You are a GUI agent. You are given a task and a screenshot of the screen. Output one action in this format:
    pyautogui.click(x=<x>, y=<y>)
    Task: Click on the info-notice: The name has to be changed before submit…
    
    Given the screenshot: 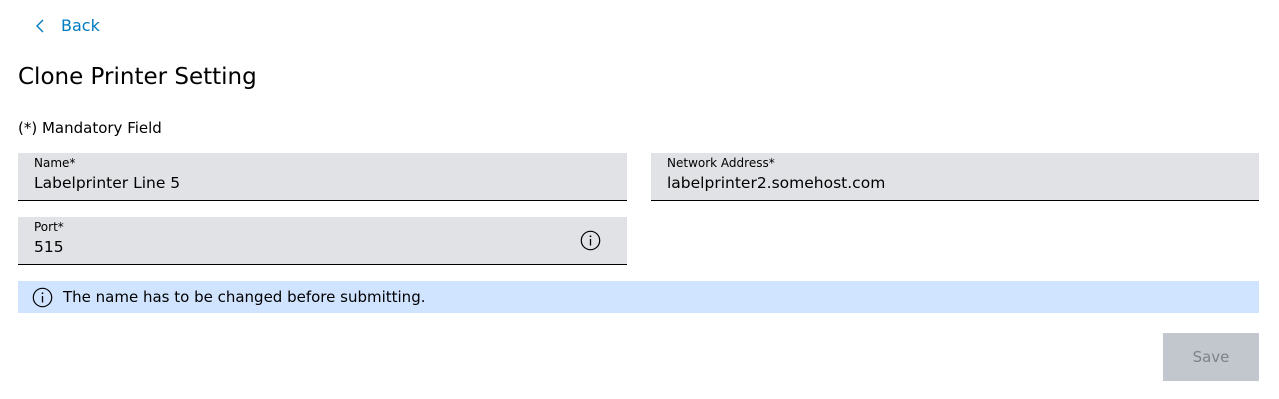 What is the action you would take?
    pyautogui.click(x=638, y=297)
    